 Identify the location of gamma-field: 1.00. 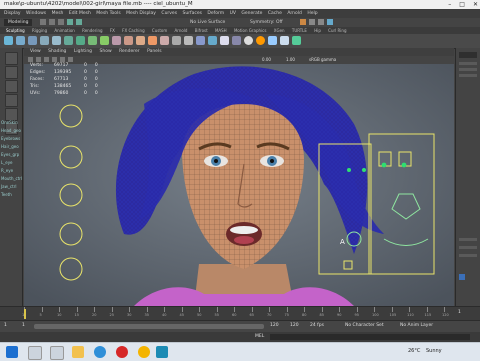
(290, 59).